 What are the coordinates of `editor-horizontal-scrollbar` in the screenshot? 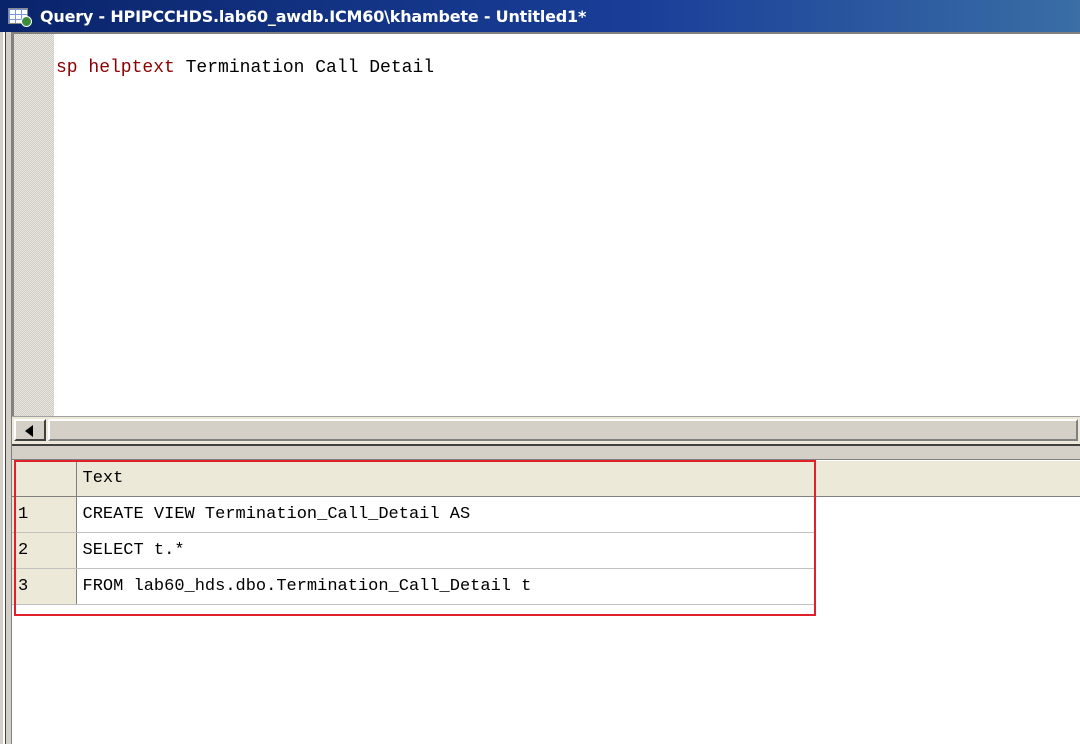 It's located at (546, 430).